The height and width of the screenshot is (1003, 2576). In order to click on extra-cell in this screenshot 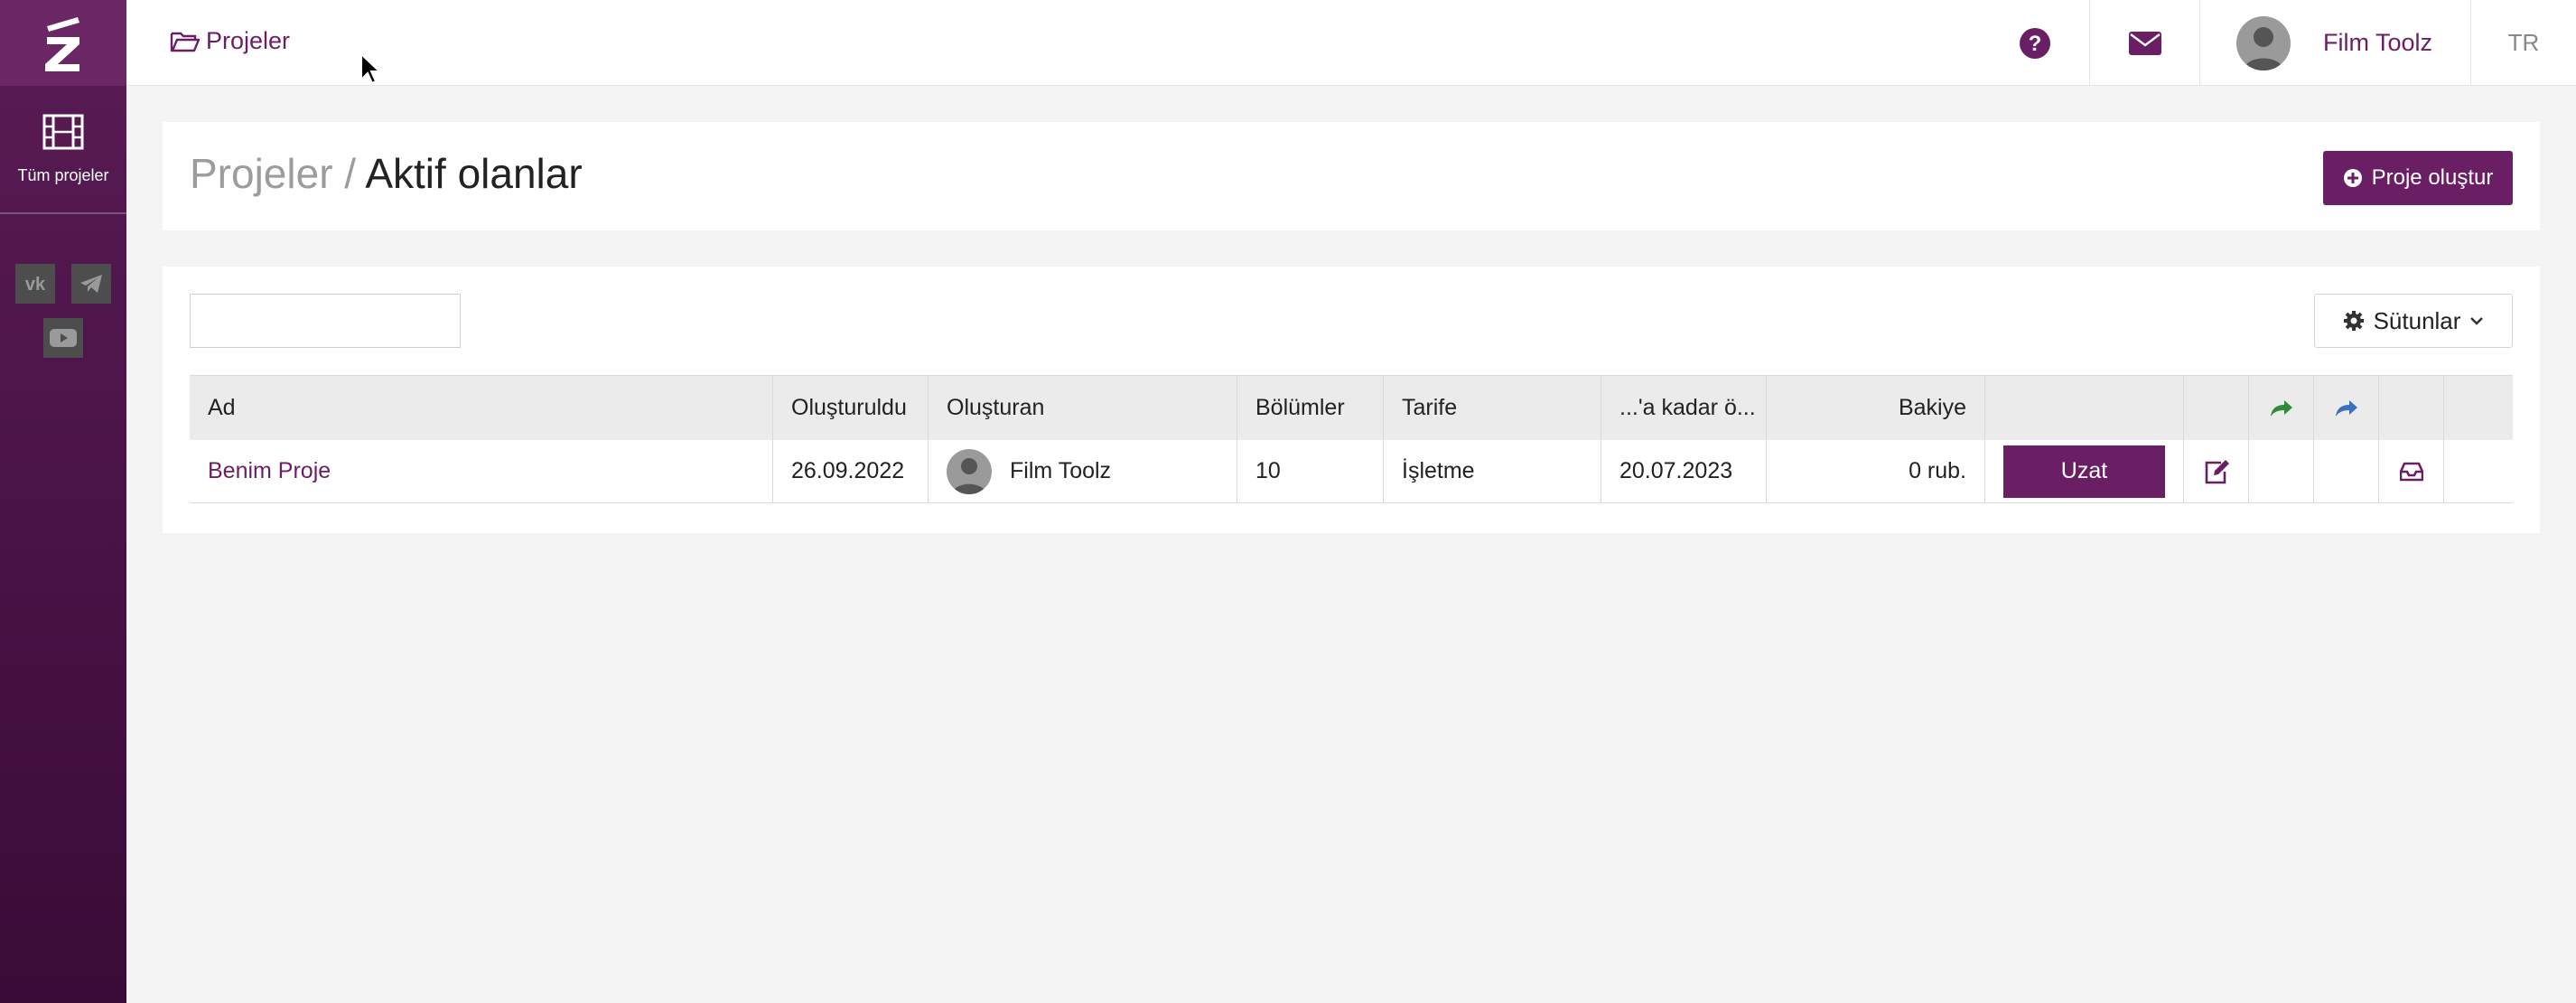, I will do `click(2475, 471)`.